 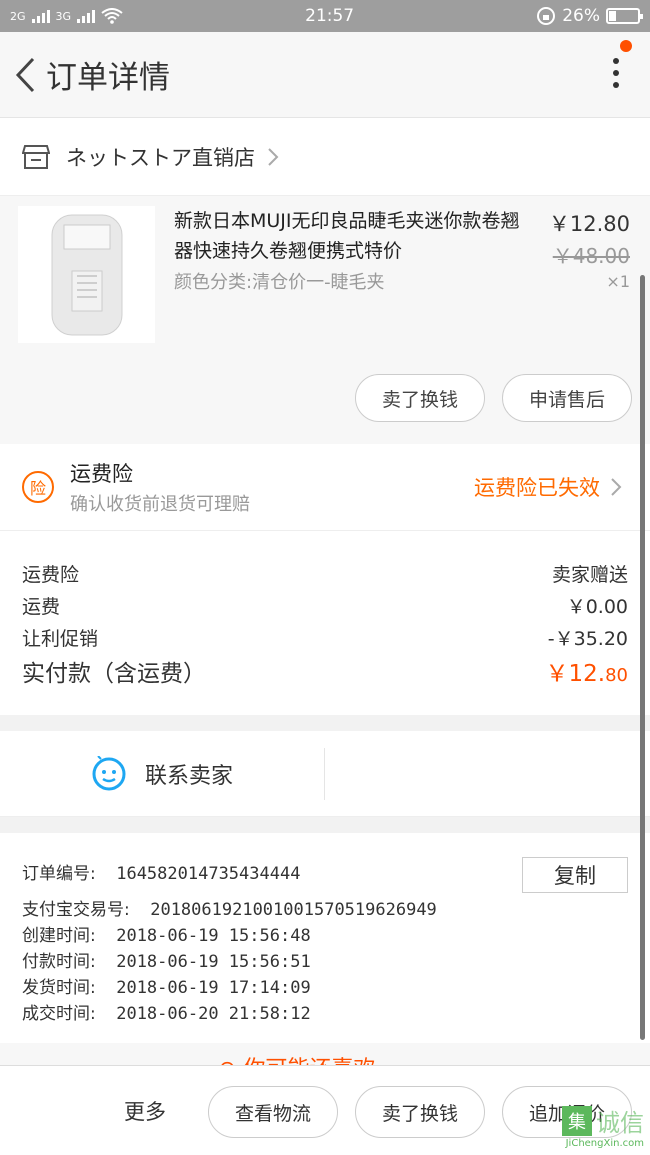 What do you see at coordinates (51, 574) in the screenshot?
I see `fee-label: 运费险` at bounding box center [51, 574].